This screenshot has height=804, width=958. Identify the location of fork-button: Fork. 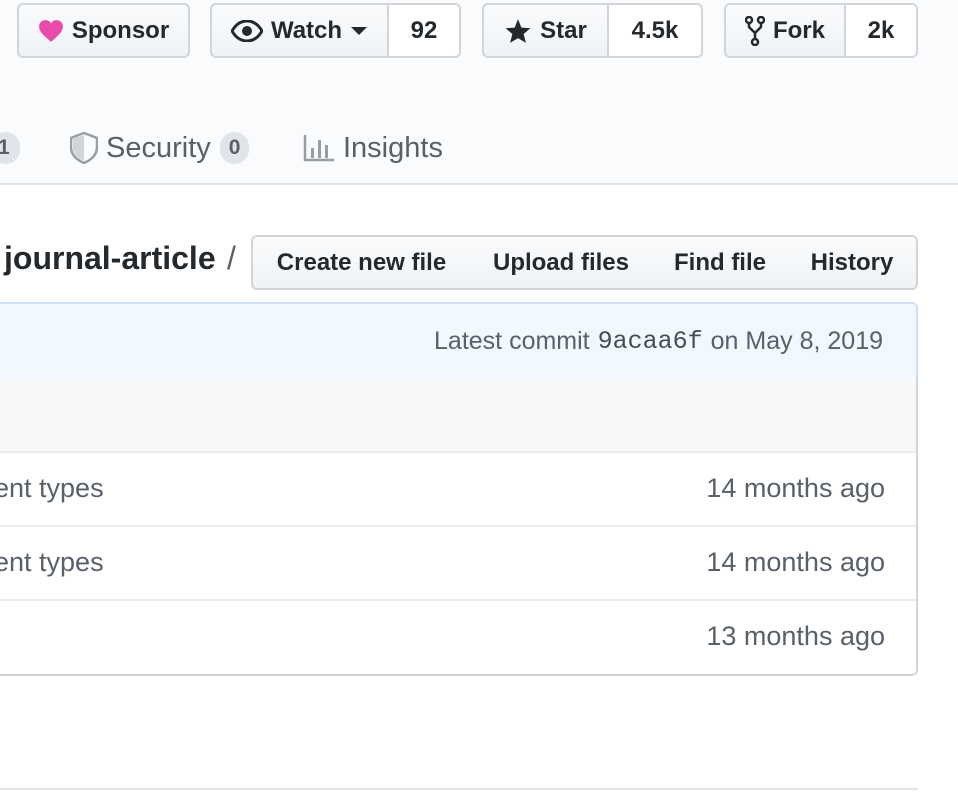
(785, 30).